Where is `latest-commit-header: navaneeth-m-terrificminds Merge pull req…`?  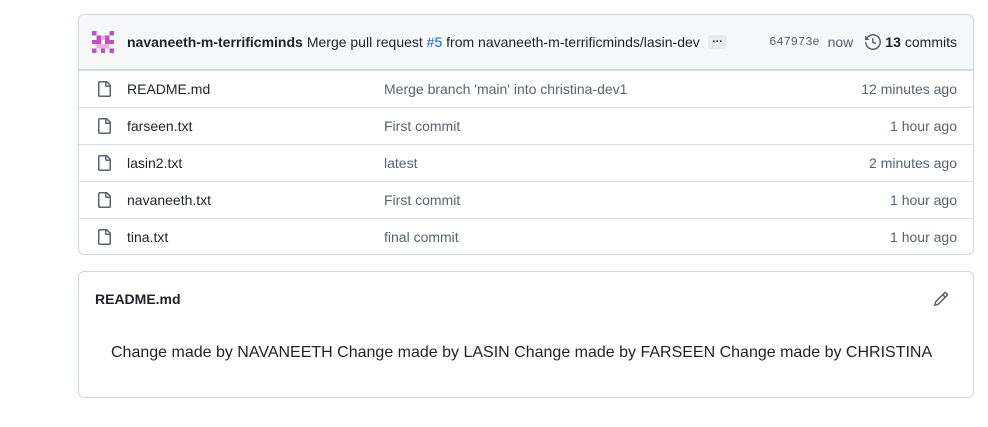 latest-commit-header: navaneeth-m-terrificminds Merge pull req… is located at coordinates (526, 42).